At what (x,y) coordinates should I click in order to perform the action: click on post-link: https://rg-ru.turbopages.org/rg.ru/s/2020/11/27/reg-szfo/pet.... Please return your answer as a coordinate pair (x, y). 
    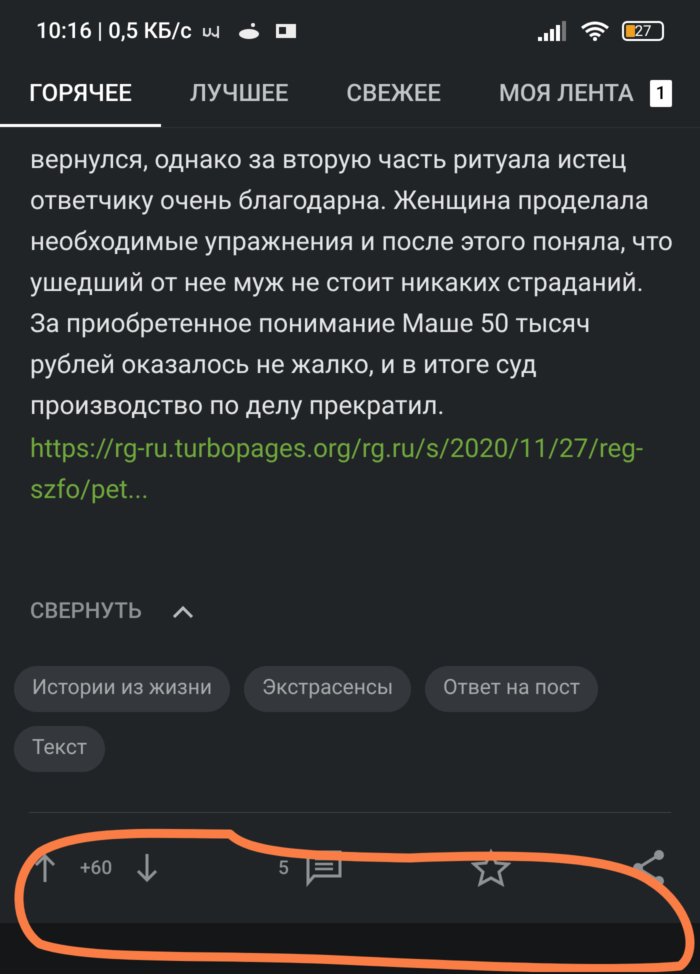
    Looking at the image, I should click on (340, 470).